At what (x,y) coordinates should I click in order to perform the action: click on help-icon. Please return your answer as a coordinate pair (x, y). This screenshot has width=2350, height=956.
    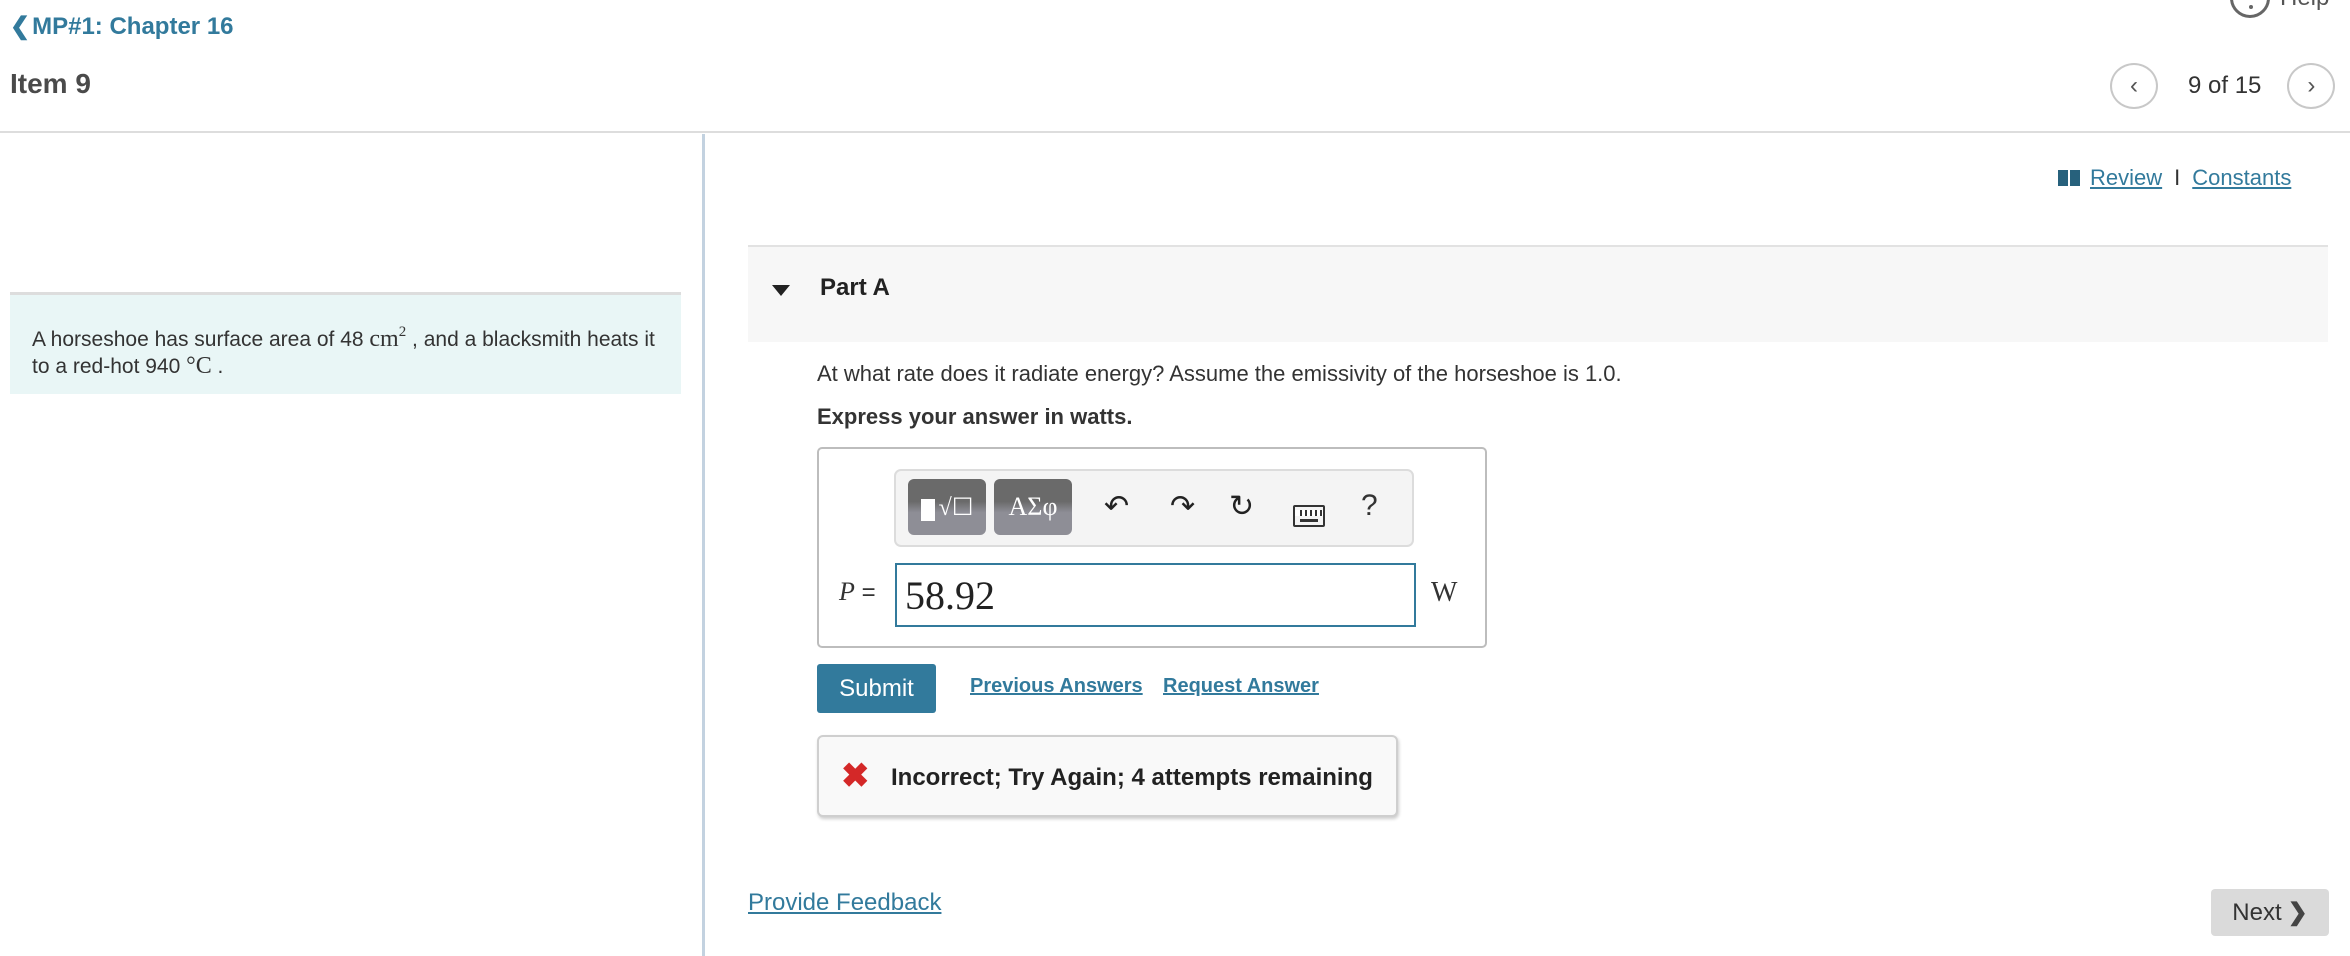
    Looking at the image, I should click on (2250, 9).